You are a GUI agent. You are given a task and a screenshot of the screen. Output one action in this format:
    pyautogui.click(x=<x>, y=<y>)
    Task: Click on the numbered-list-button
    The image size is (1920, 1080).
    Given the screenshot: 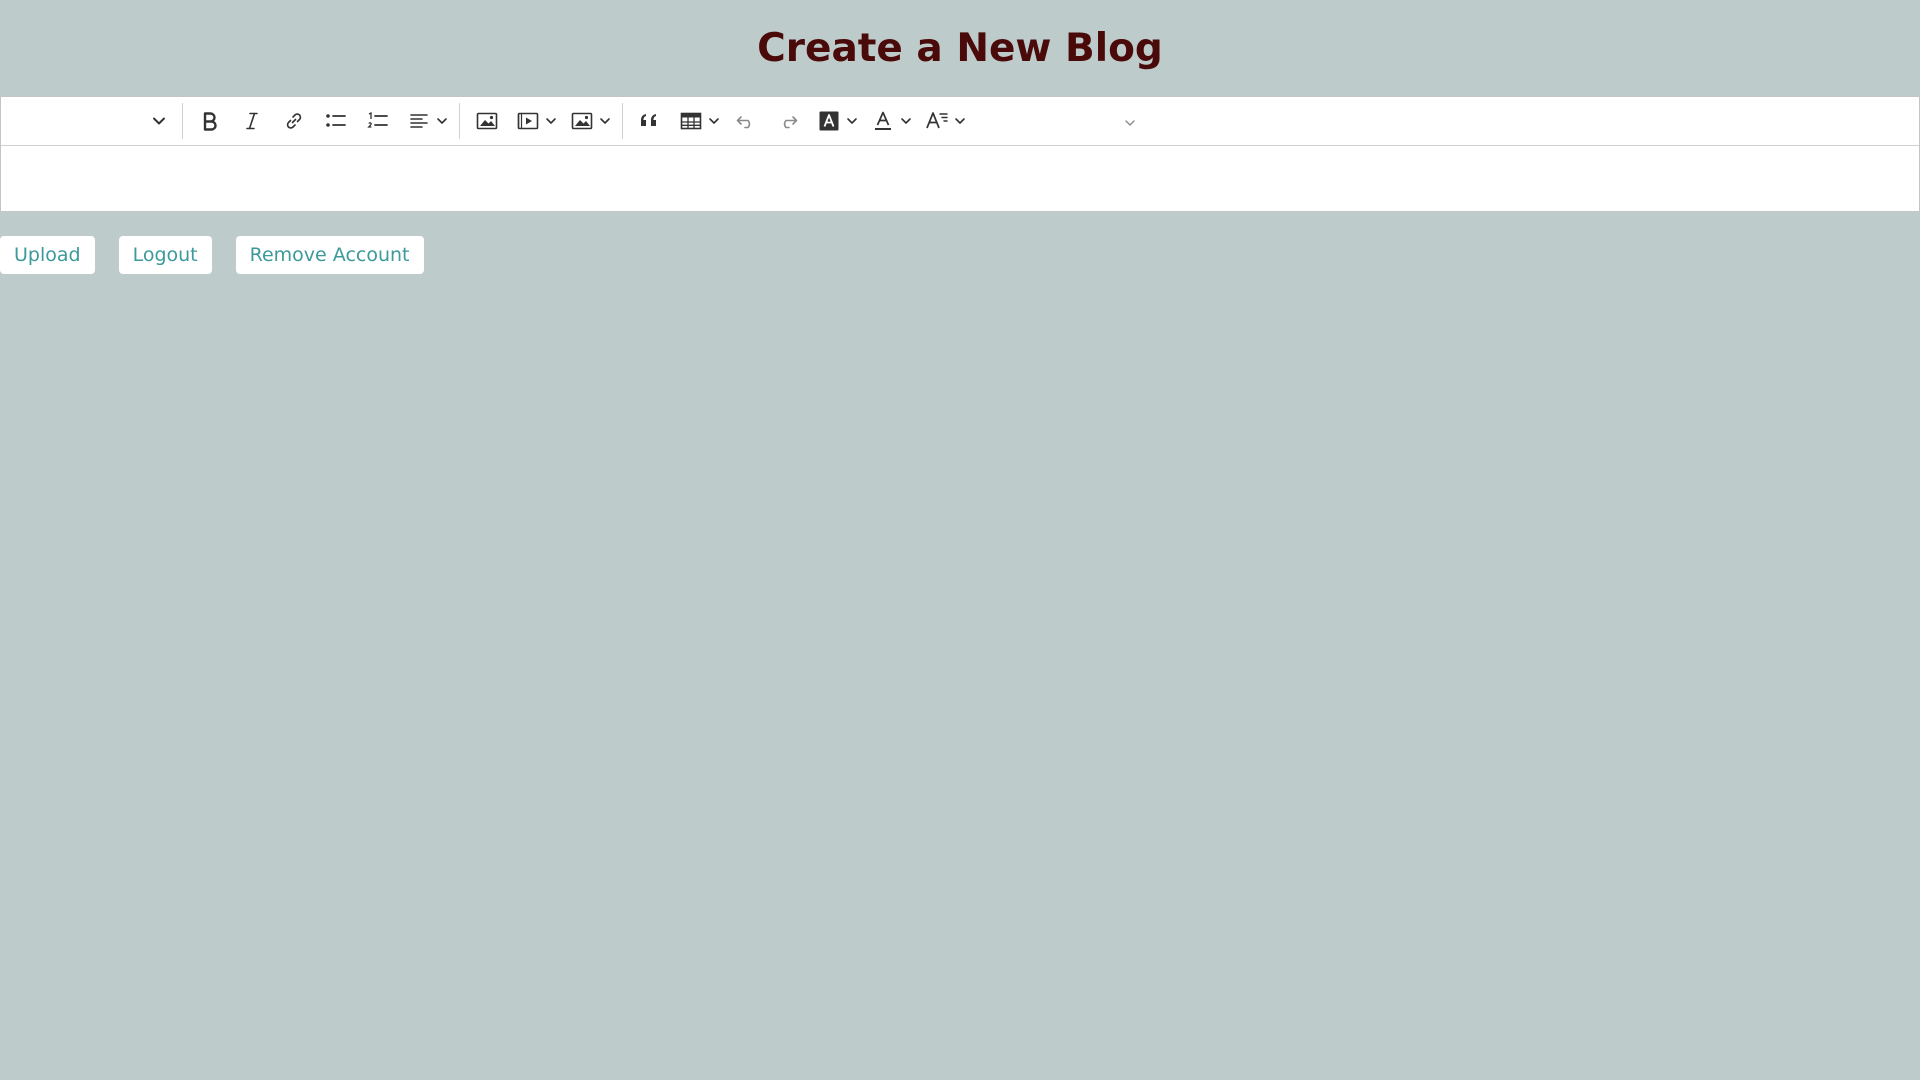 What is the action you would take?
    pyautogui.click(x=378, y=121)
    